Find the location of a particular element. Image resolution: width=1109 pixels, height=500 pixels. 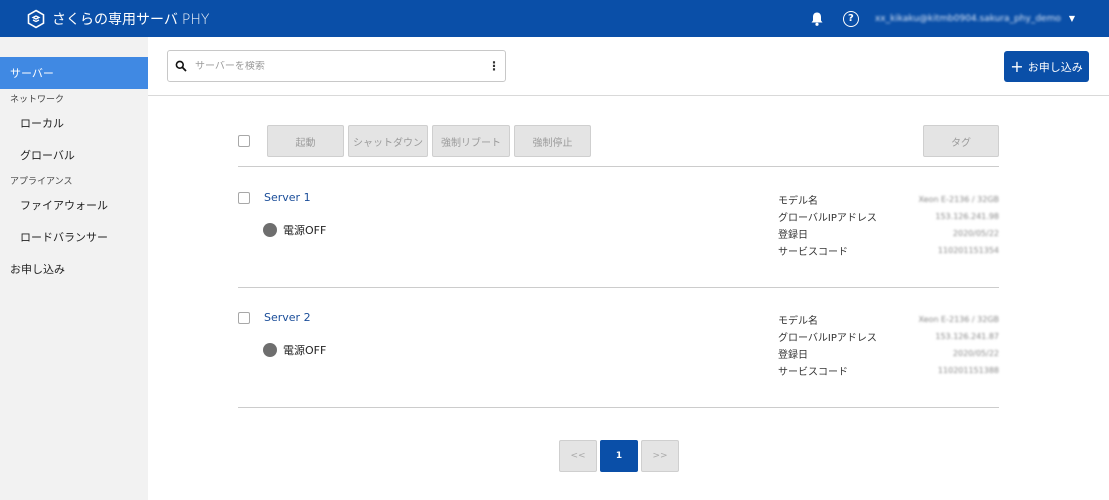

server-name-link: Server 1 is located at coordinates (287, 197).